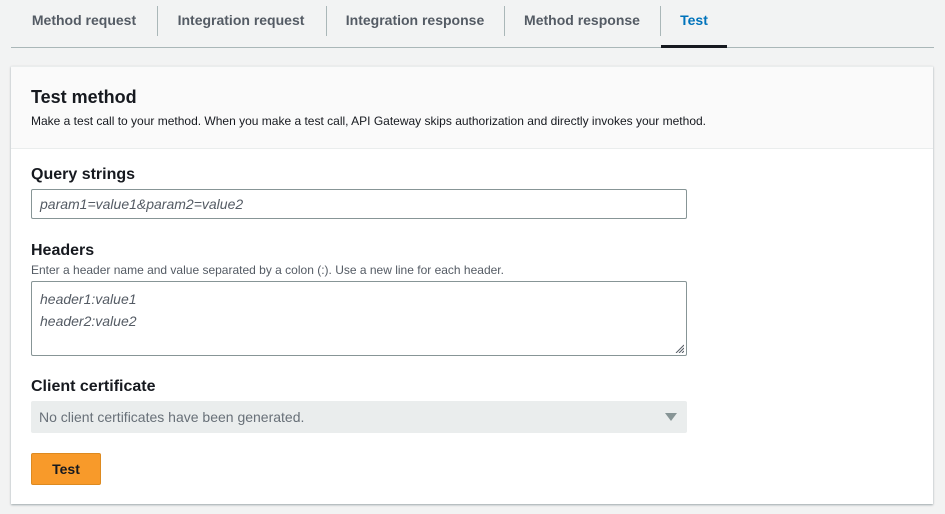  I want to click on tab-method-response: Method response, so click(582, 20).